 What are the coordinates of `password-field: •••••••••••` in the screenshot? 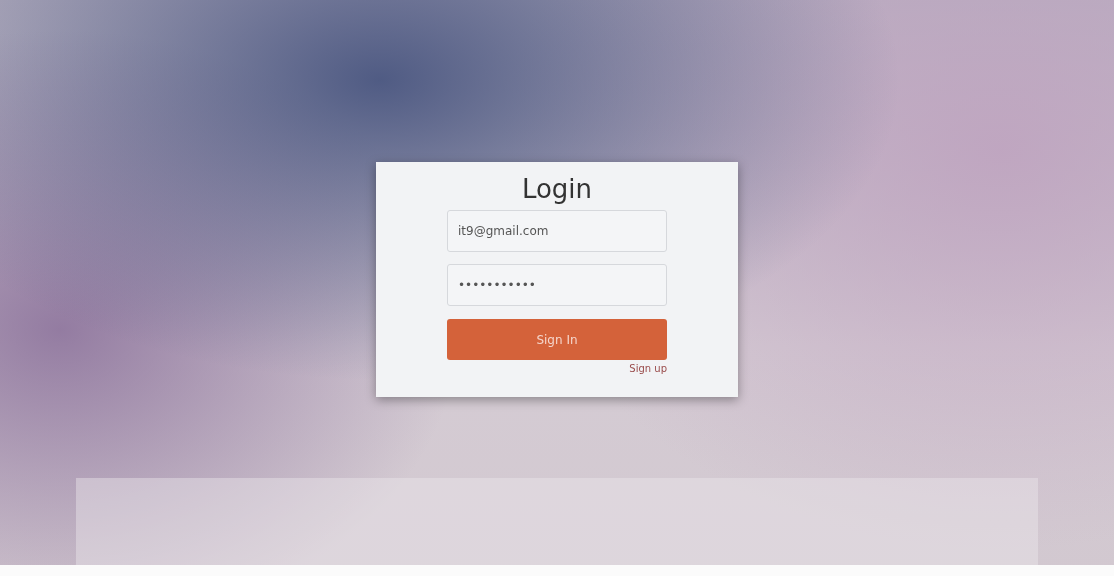 It's located at (557, 285).